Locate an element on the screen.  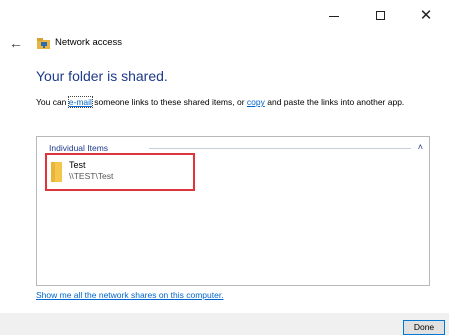
window-controls: ✕ is located at coordinates (380, 15).